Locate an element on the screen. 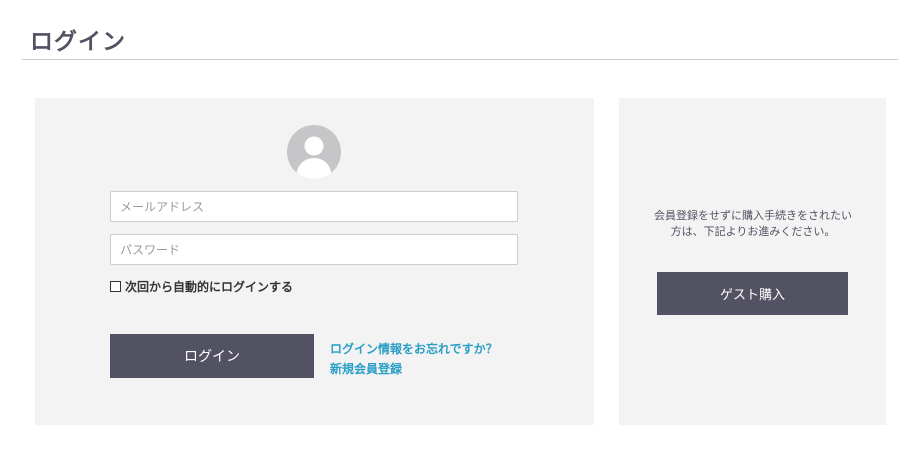  register-link: 新規会員登録 is located at coordinates (366, 368).